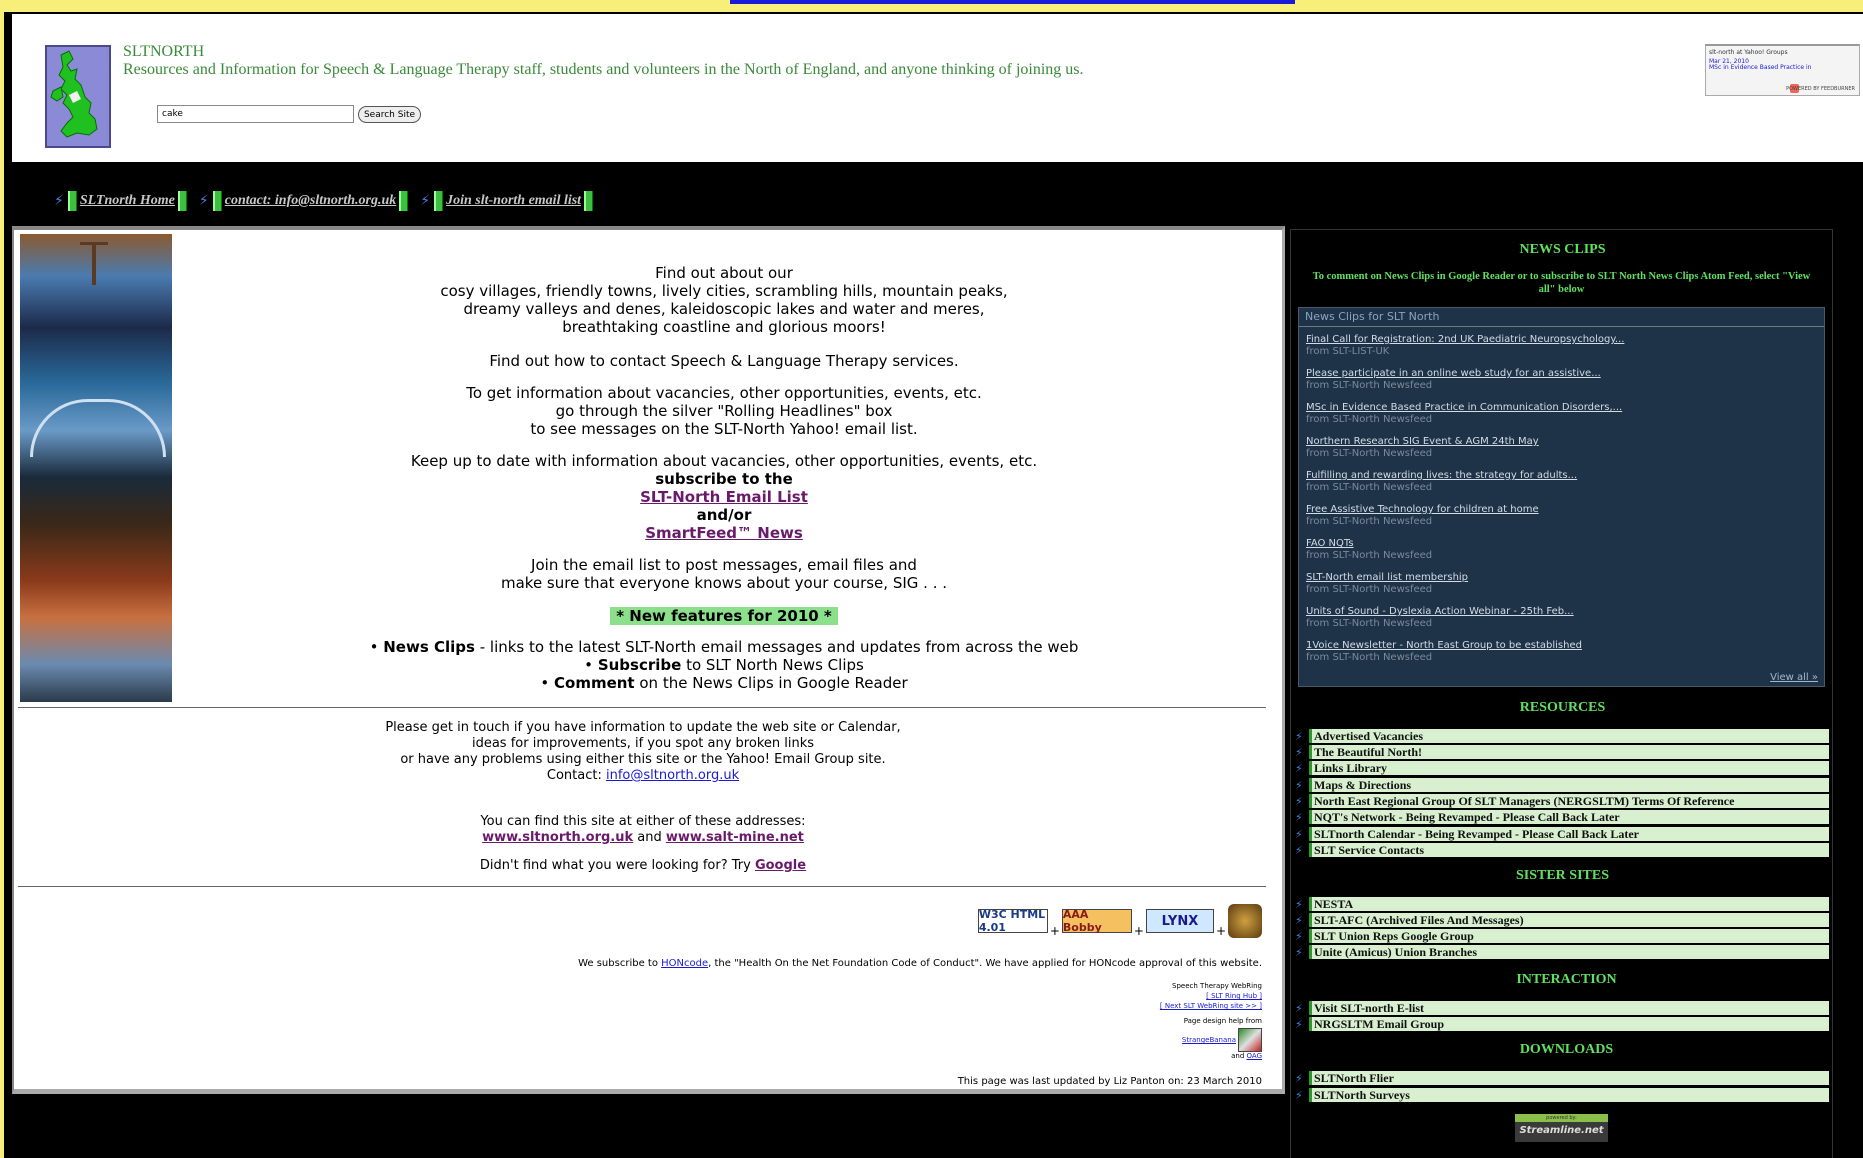 This screenshot has height=1158, width=1863. I want to click on interaction-label: Visit SLT-north E-list, so click(1569, 1008).